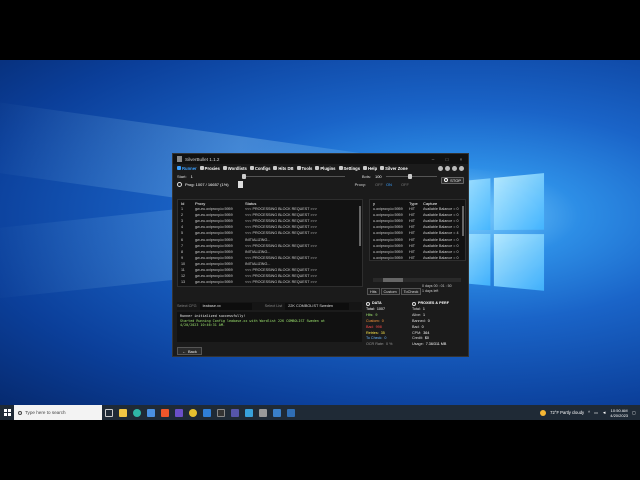 The width and height of the screenshot is (640, 480). I want to click on wordlist-field: 22K COMBOLIST Sweden, so click(317, 306).